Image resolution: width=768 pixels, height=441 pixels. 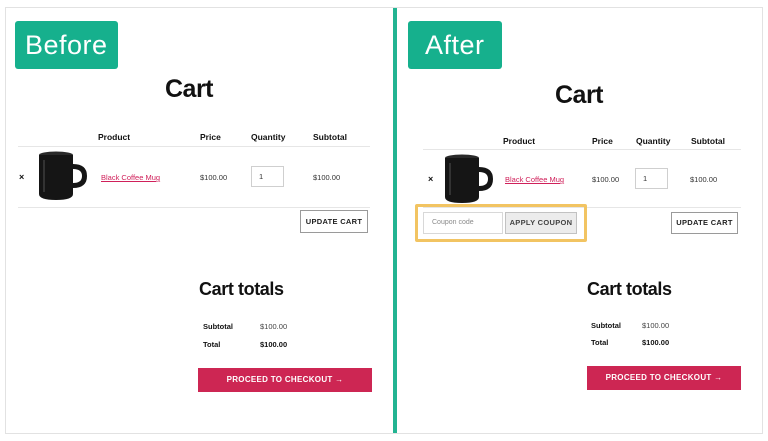 What do you see at coordinates (541, 223) in the screenshot?
I see `apply-coupon-button: APPLY COUPON` at bounding box center [541, 223].